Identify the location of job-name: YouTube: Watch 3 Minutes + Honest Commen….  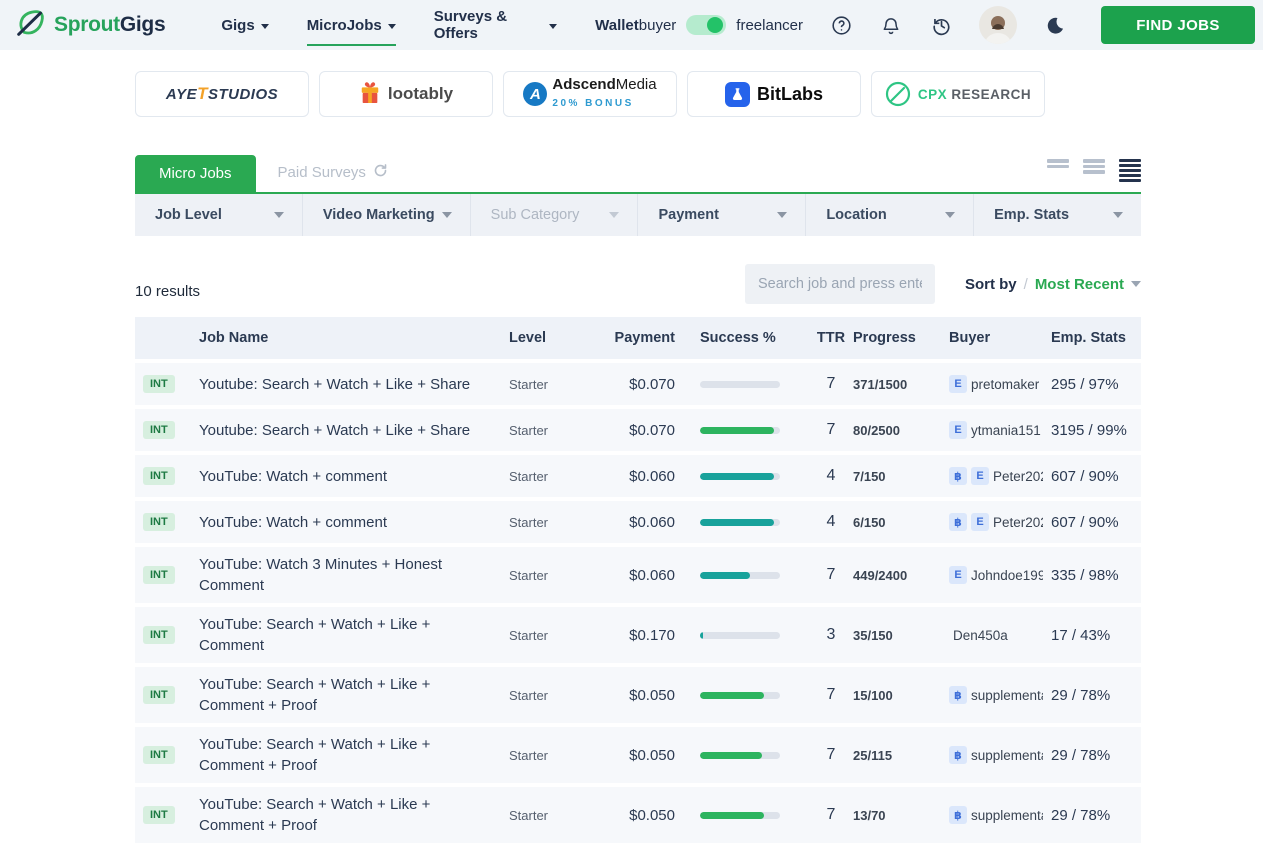
(354, 575).